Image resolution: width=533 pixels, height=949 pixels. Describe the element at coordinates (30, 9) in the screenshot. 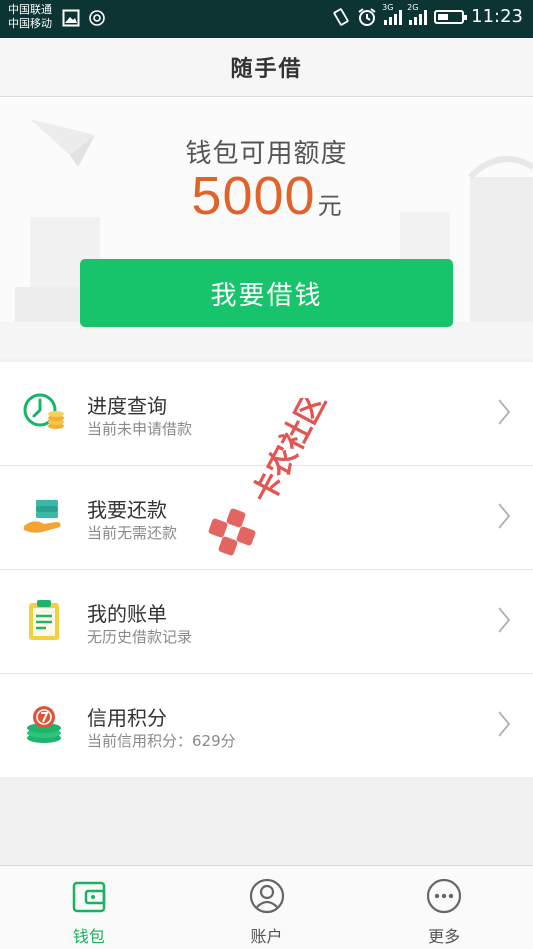

I see `carrier-1: 中国联通` at that location.